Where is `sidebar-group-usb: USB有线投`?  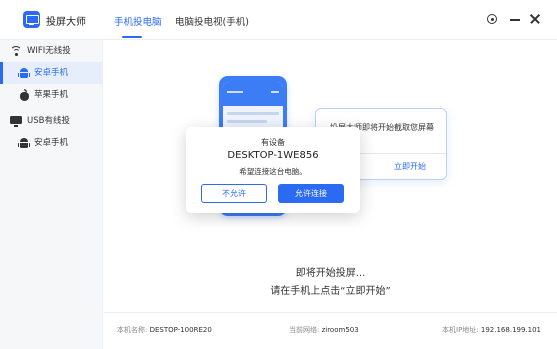
sidebar-group-usb: USB有线投 is located at coordinates (51, 121).